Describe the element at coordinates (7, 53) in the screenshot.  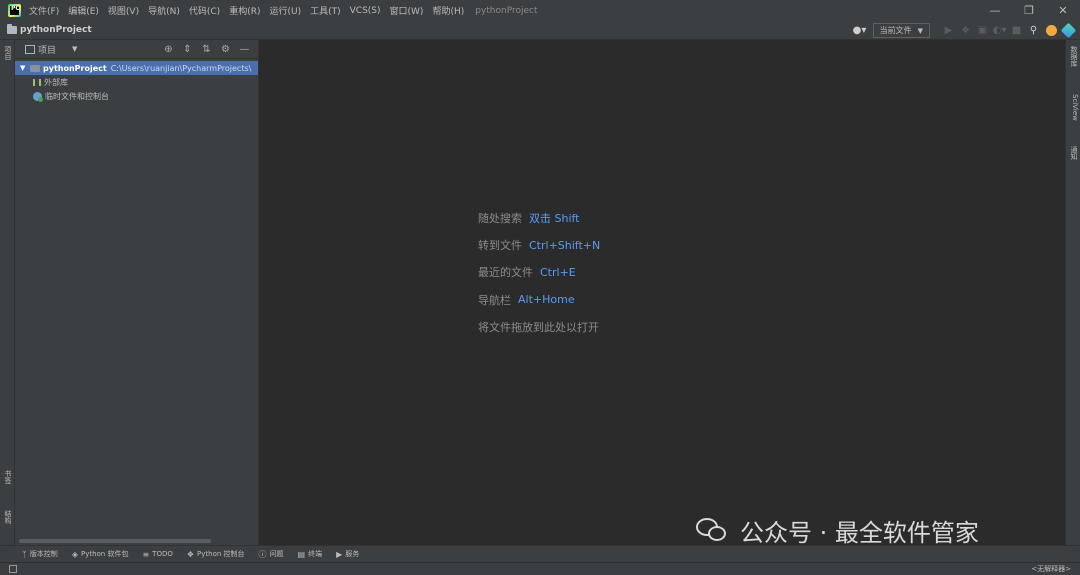
I see `project-tool-button: 项目` at that location.